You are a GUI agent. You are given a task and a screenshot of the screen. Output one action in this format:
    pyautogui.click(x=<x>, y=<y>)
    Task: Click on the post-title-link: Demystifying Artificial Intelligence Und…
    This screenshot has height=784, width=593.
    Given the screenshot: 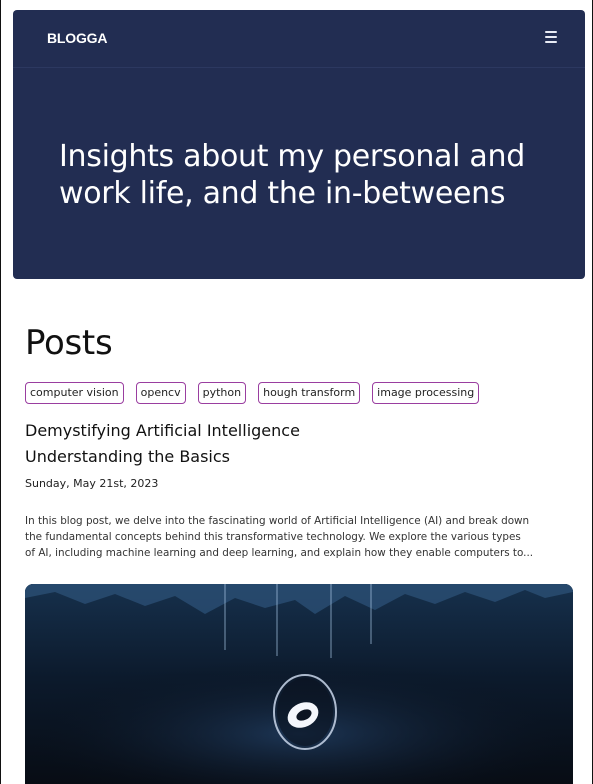 What is the action you would take?
    pyautogui.click(x=275, y=444)
    